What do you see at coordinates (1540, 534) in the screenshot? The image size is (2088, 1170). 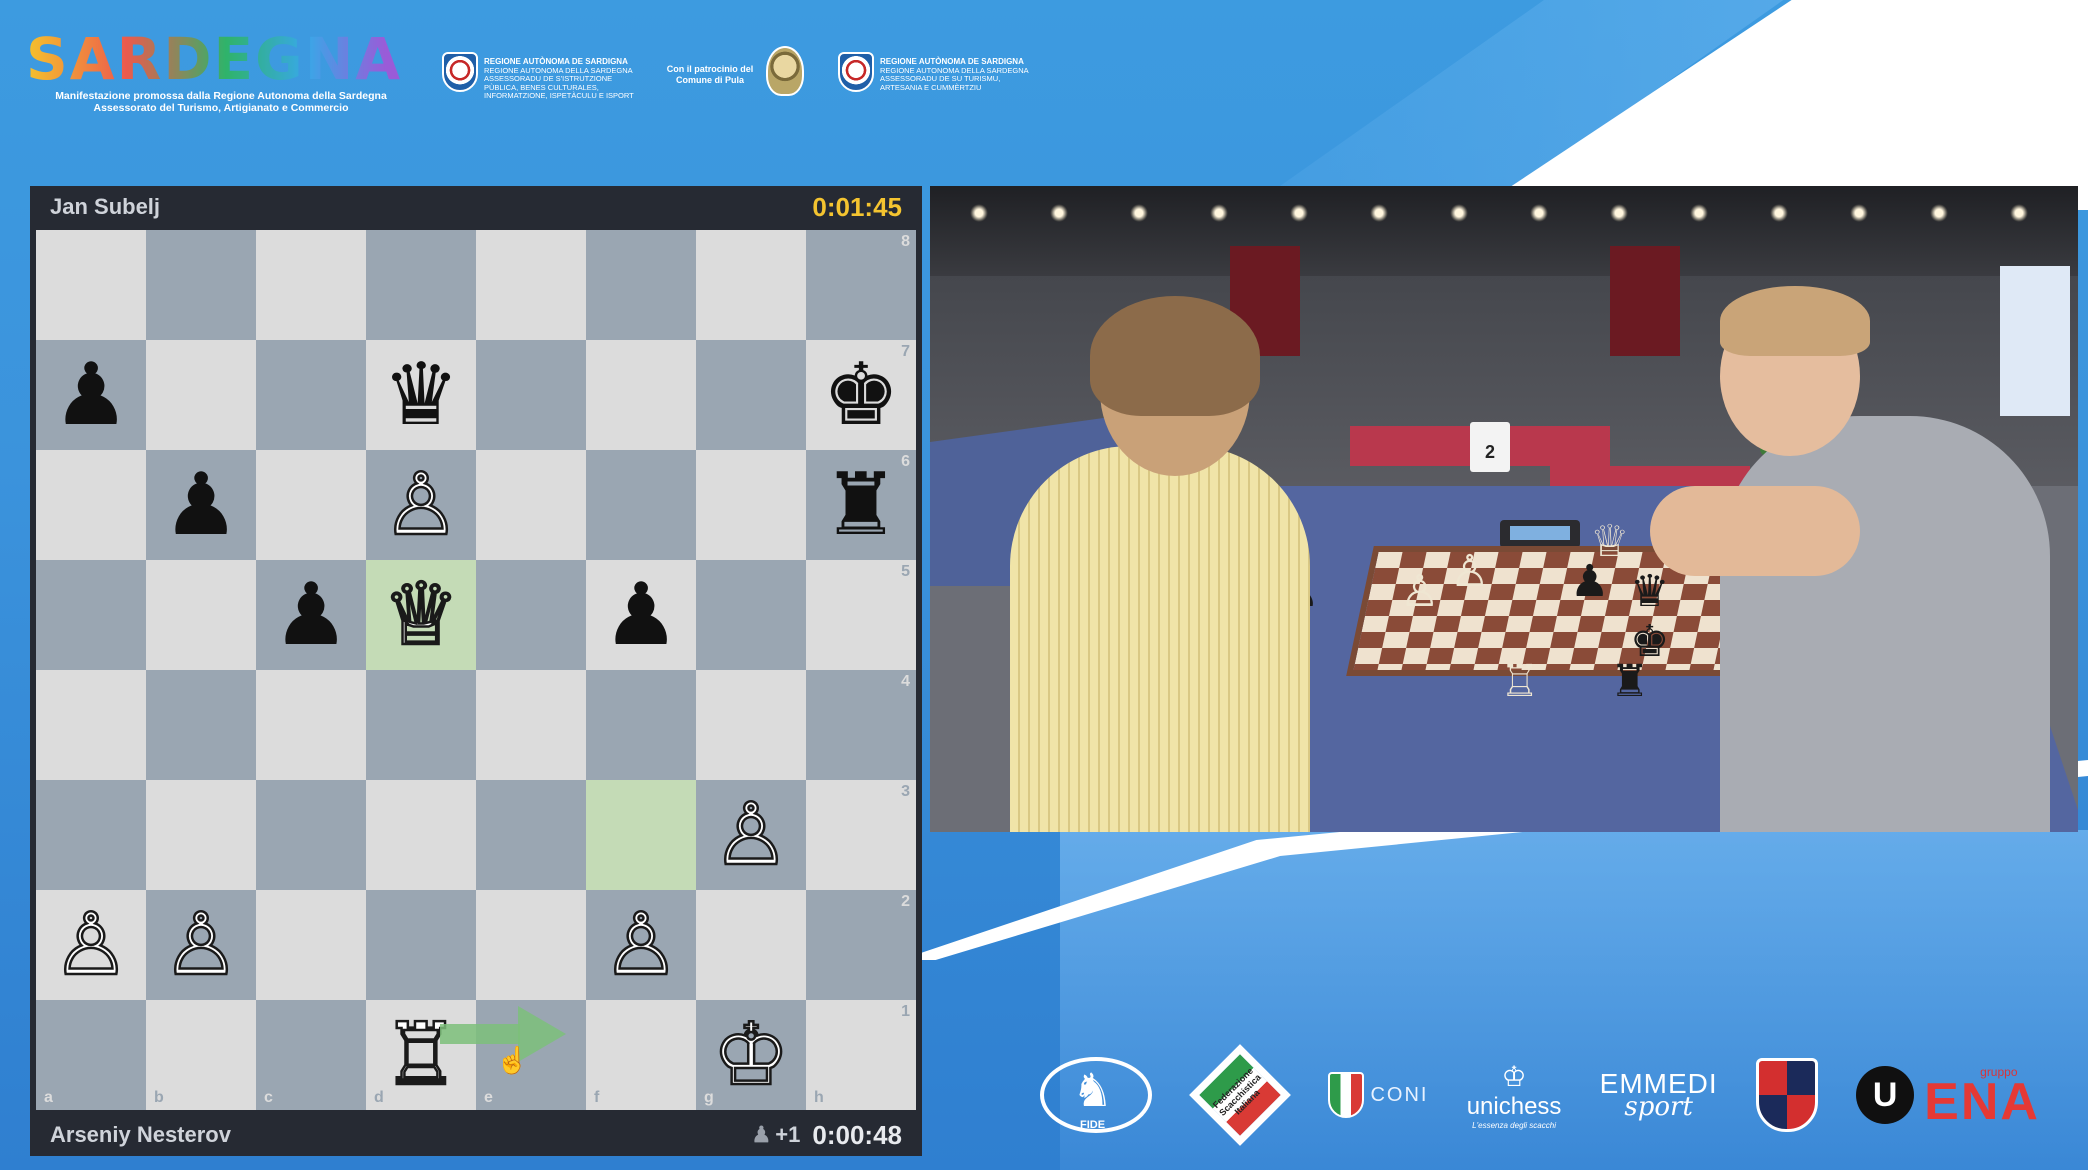 I see `chess-clock` at bounding box center [1540, 534].